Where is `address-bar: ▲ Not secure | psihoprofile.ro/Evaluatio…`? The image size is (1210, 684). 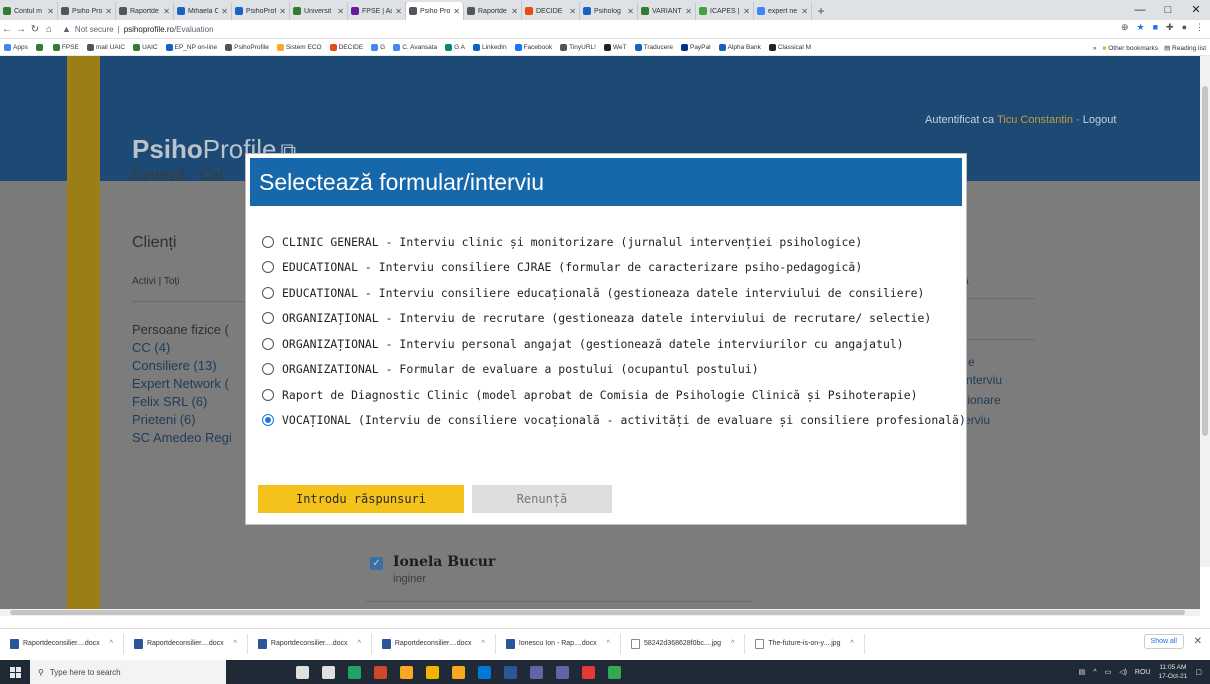
address-bar: ▲ Not secure | psihoprofile.ro/Evaluatio… is located at coordinates (138, 29).